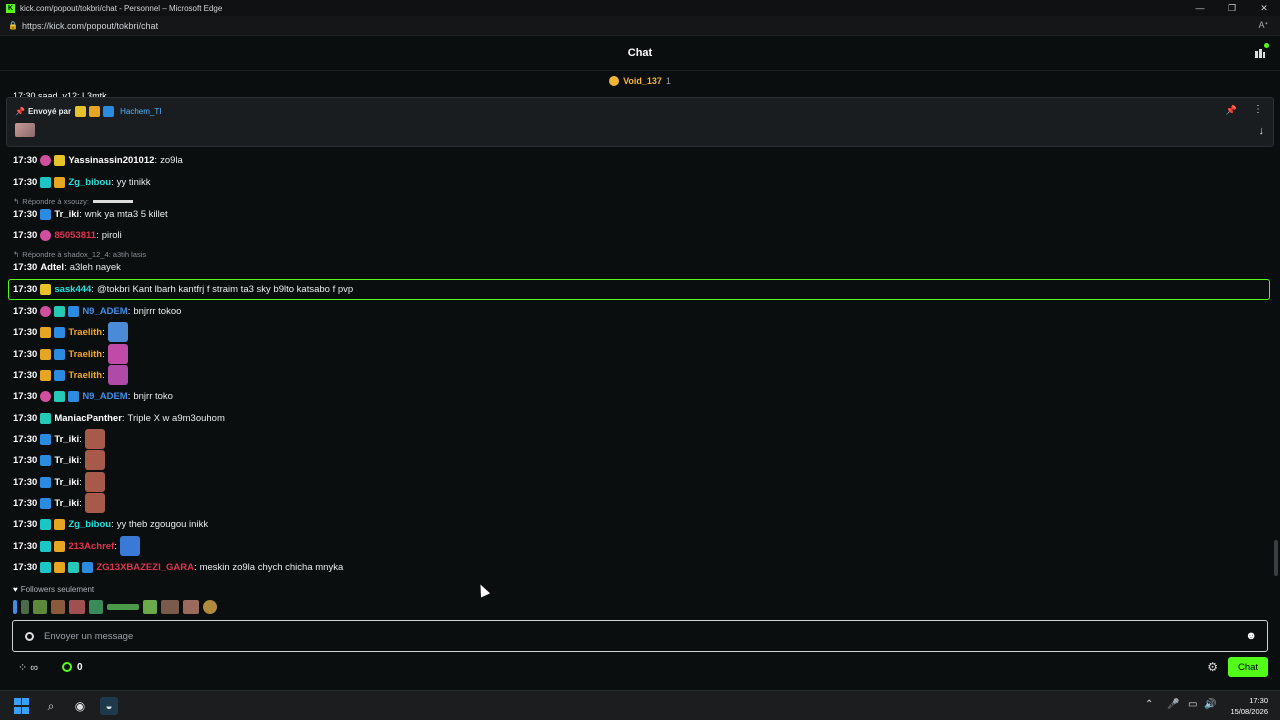 Image resolution: width=1280 pixels, height=720 pixels. What do you see at coordinates (1212, 667) in the screenshot?
I see `gear-icon: ⚙` at bounding box center [1212, 667].